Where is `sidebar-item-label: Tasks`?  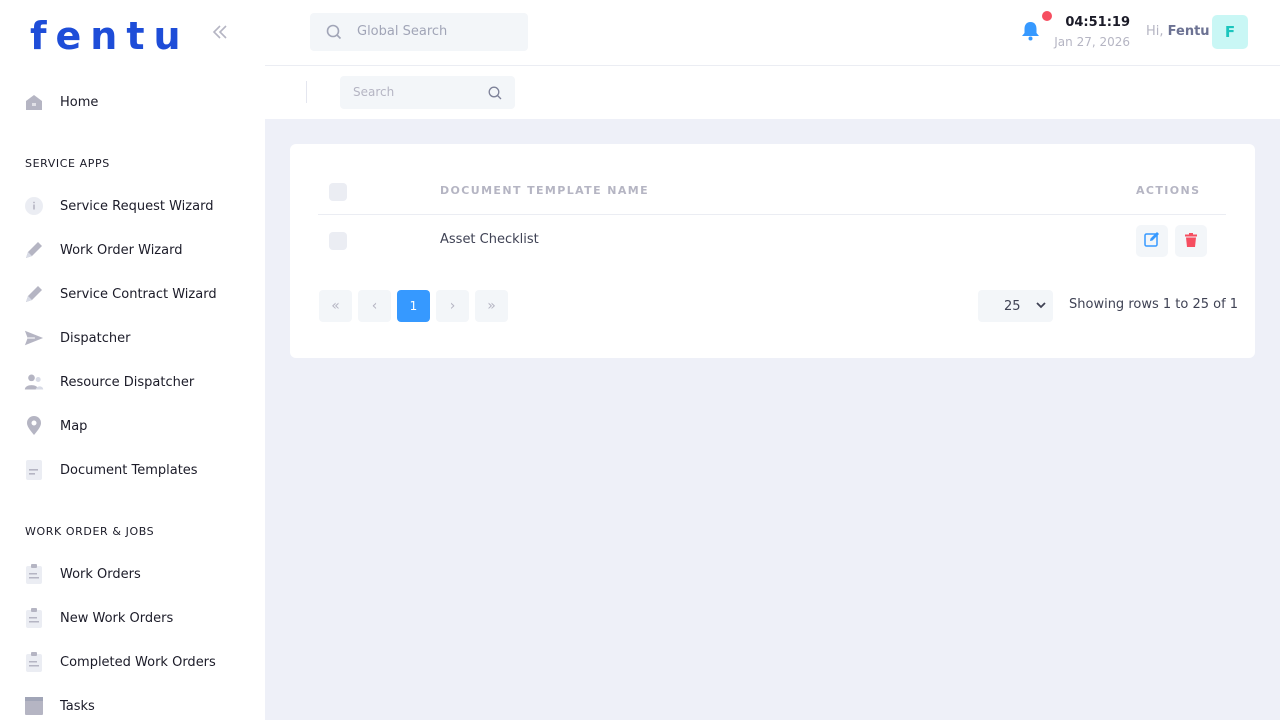 sidebar-item-label: Tasks is located at coordinates (77, 706).